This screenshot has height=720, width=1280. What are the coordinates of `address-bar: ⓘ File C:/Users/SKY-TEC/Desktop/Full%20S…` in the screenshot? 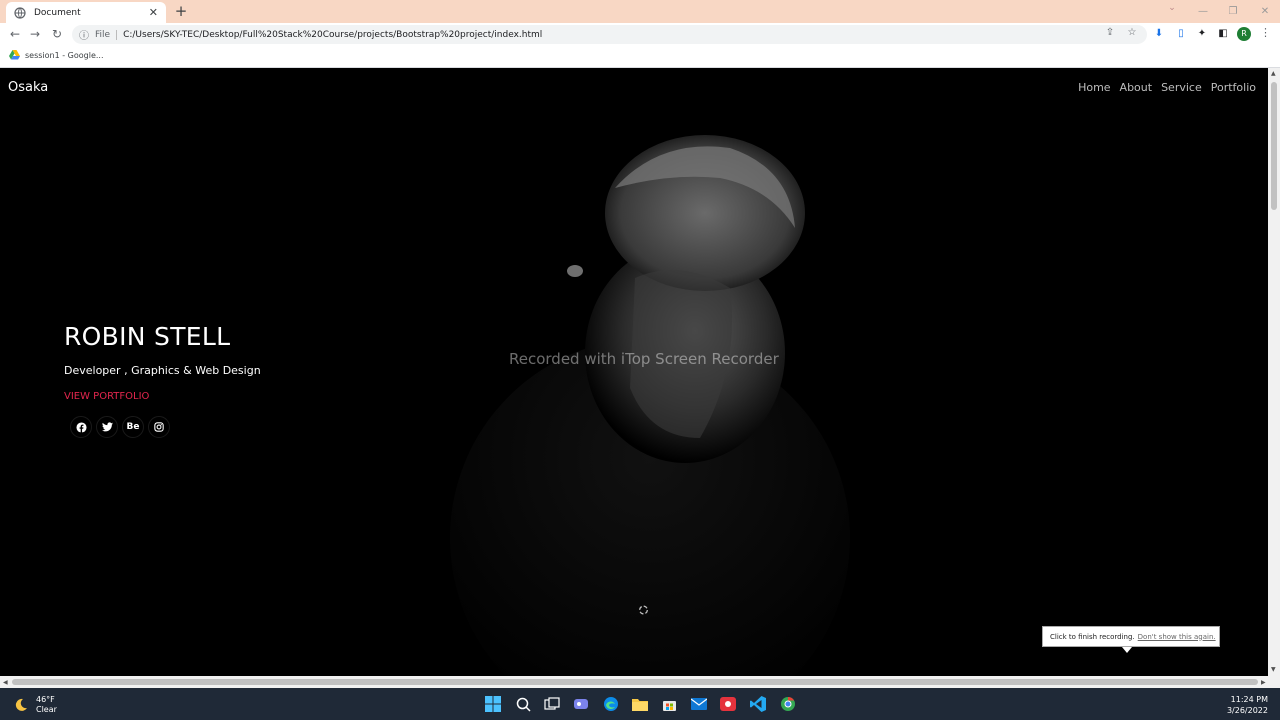 It's located at (609, 34).